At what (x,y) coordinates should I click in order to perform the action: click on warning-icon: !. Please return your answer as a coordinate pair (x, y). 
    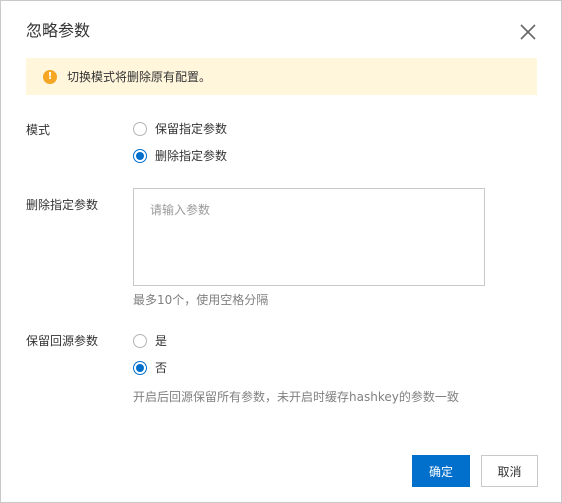
    Looking at the image, I should click on (50, 76).